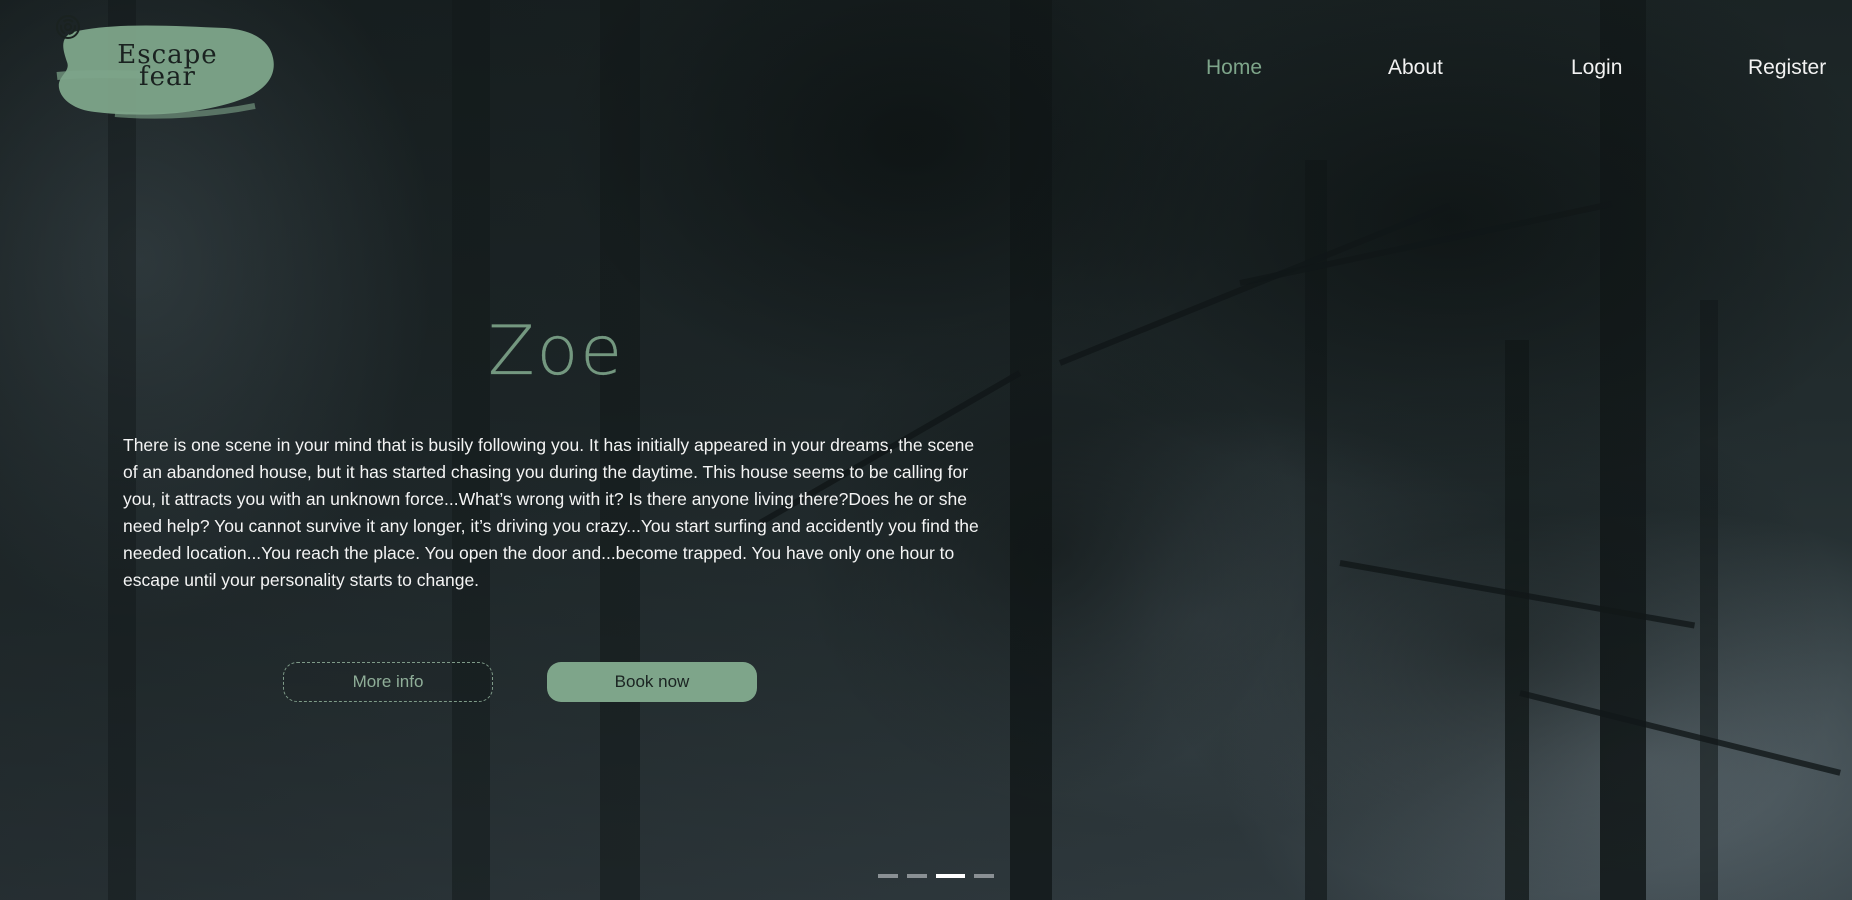 This screenshot has height=900, width=1852. What do you see at coordinates (1415, 68) in the screenshot?
I see `nav-about: About` at bounding box center [1415, 68].